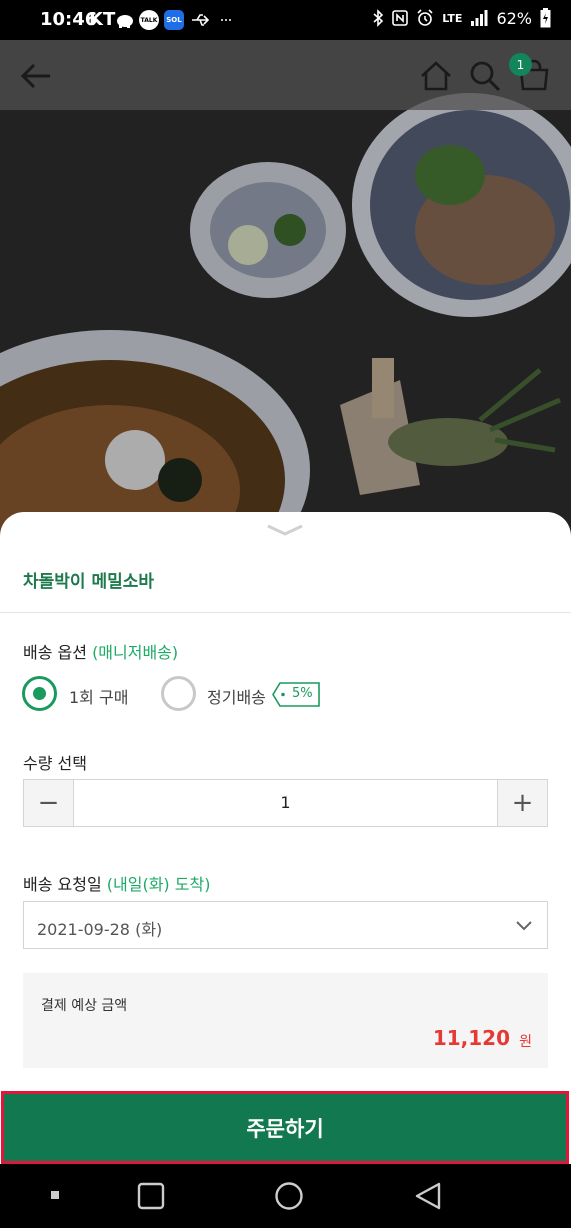 The image size is (571, 1228). Describe the element at coordinates (158, 884) in the screenshot. I see `delivery-date-accent: (내일(화) 도착)` at that location.